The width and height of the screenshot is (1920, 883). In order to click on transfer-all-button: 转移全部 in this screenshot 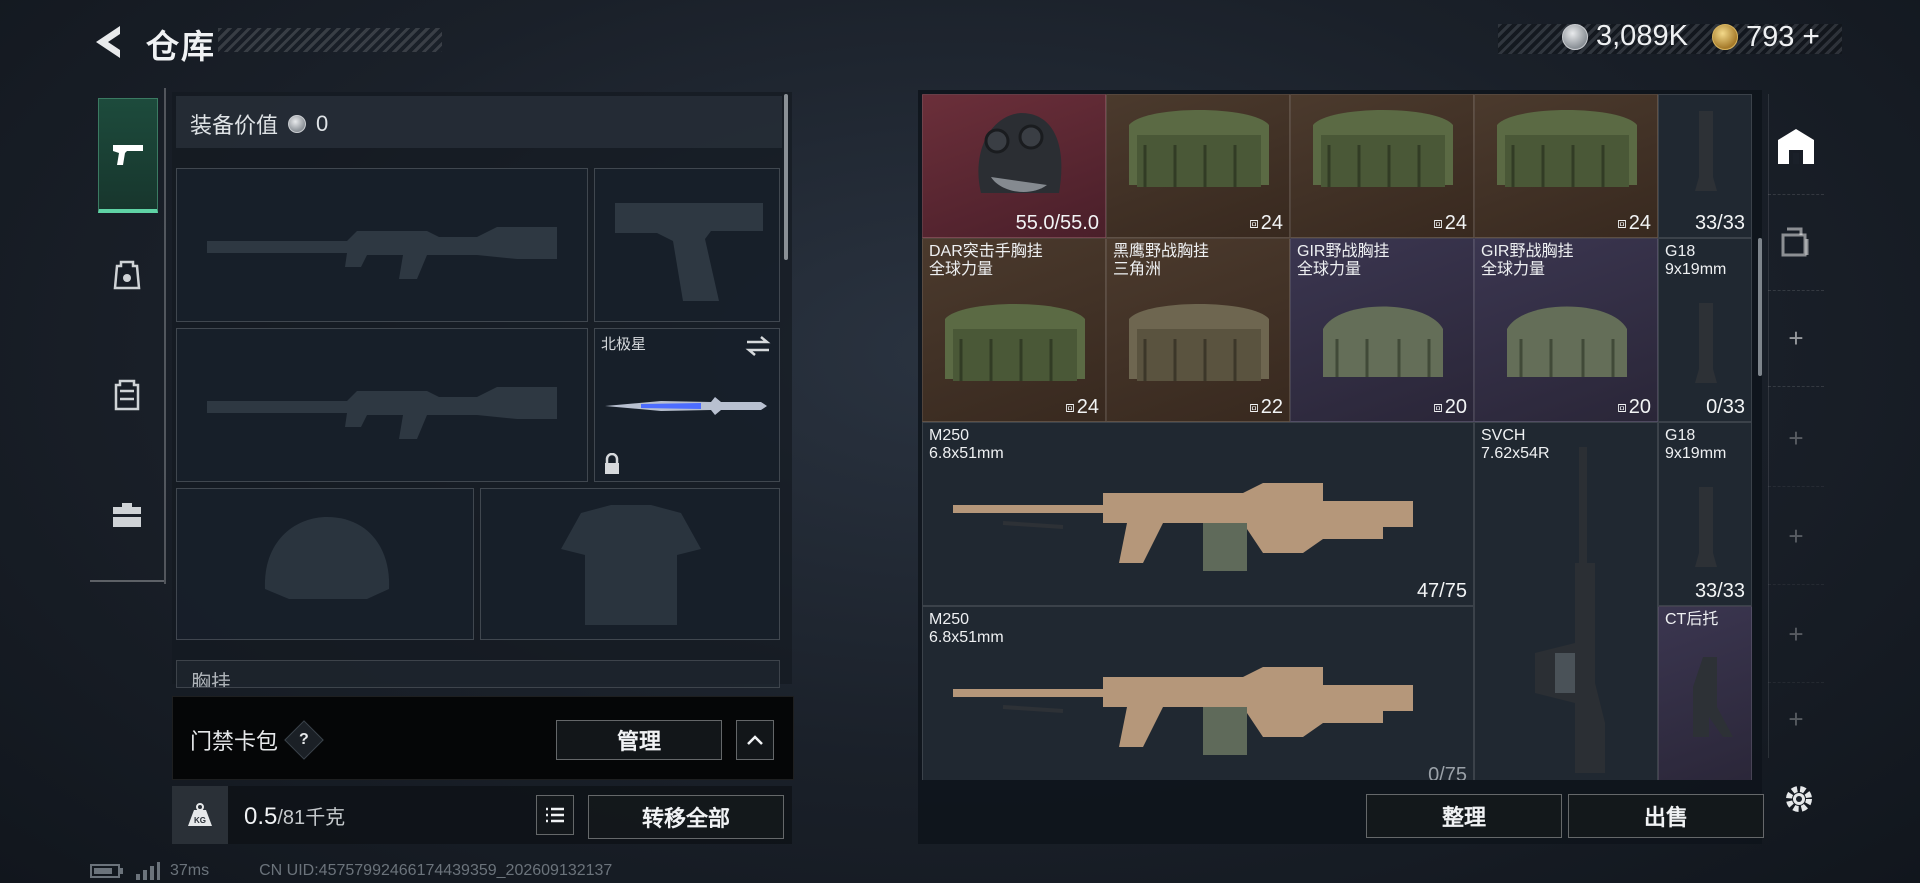, I will do `click(686, 817)`.